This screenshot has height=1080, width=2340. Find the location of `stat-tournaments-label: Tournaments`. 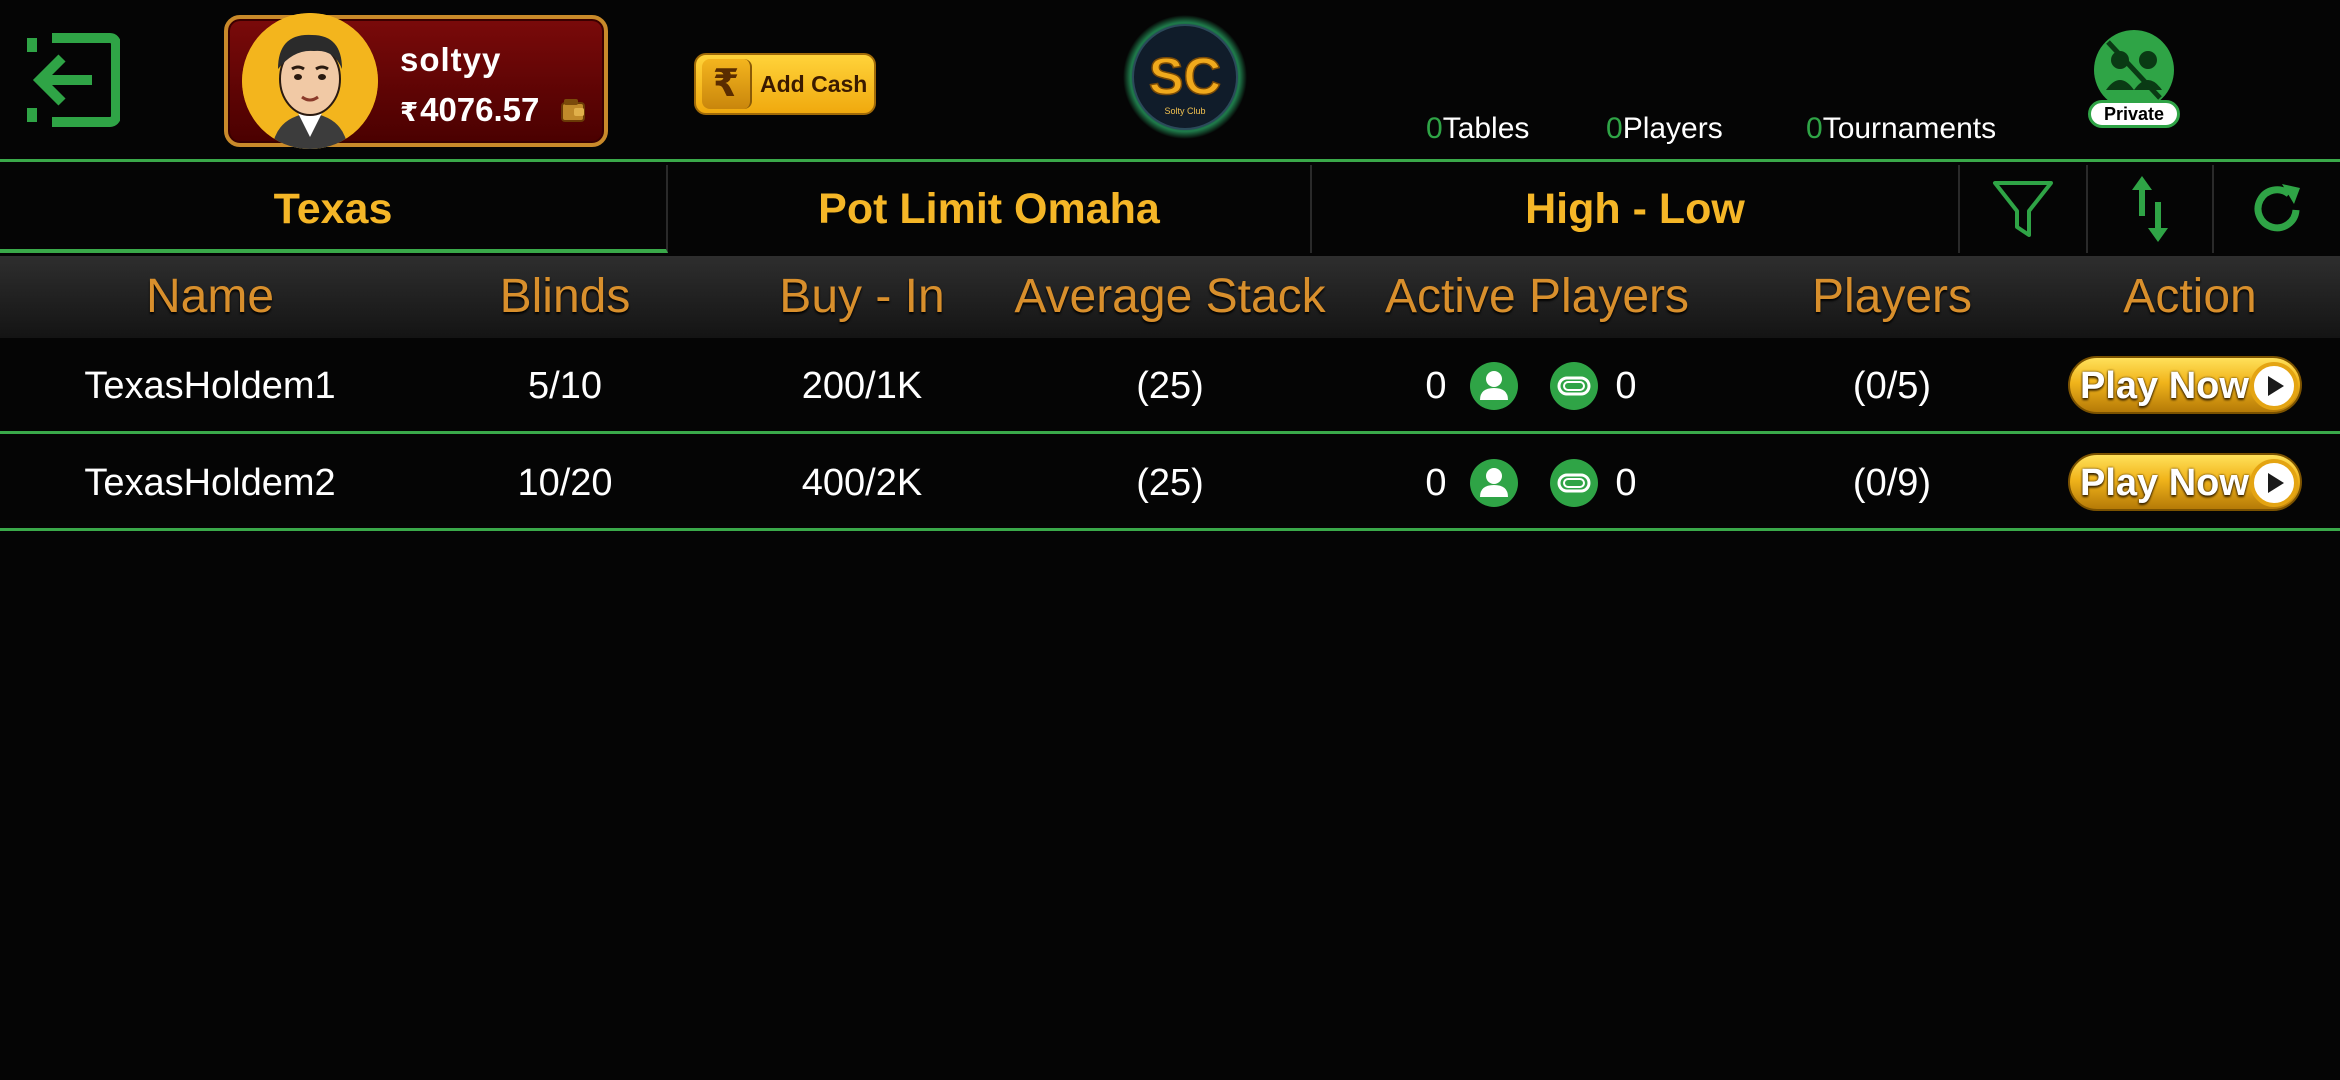

stat-tournaments-label: Tournaments is located at coordinates (1909, 128).